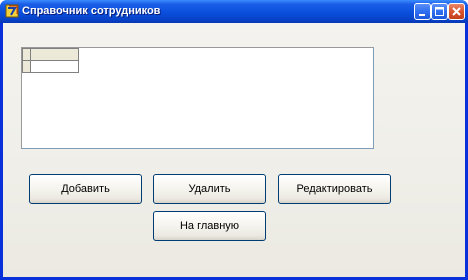 This screenshot has height=280, width=468. I want to click on home-button: На главную, so click(209, 226).